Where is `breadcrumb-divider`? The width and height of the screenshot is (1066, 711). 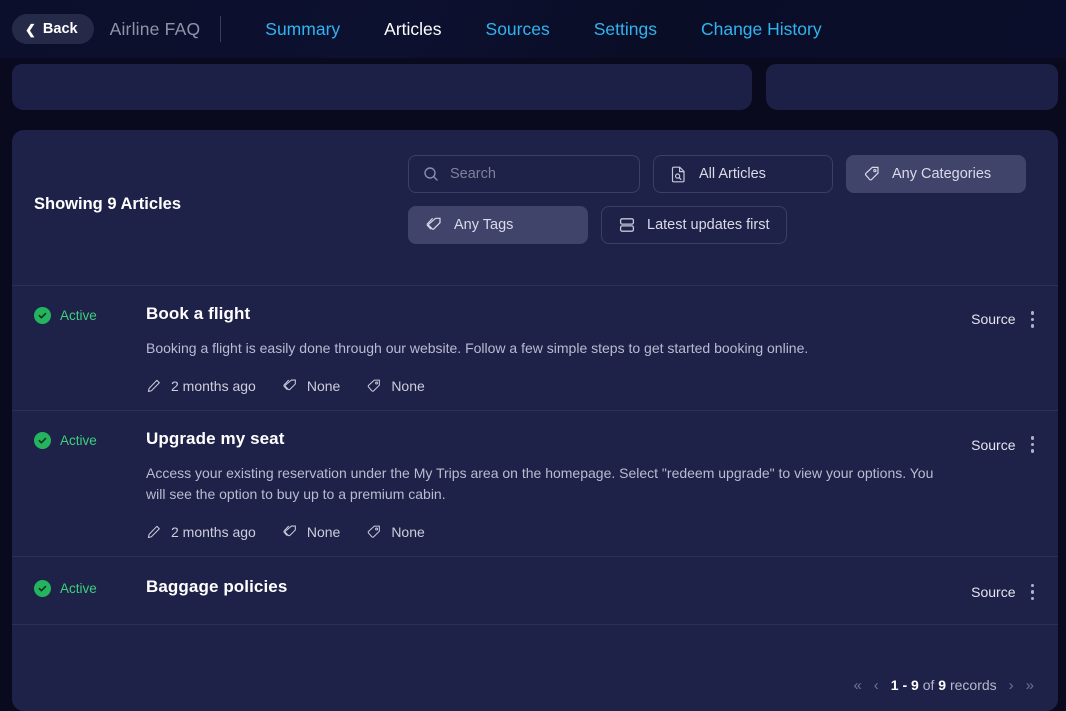
breadcrumb-divider is located at coordinates (221, 29).